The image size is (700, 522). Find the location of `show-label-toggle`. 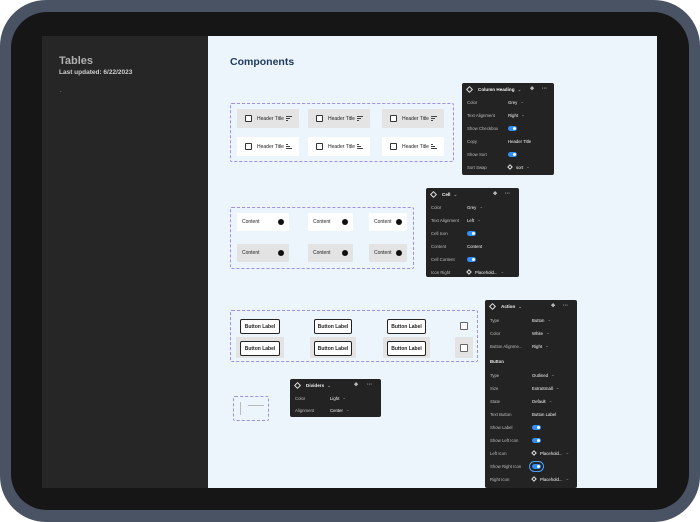

show-label-toggle is located at coordinates (536, 427).